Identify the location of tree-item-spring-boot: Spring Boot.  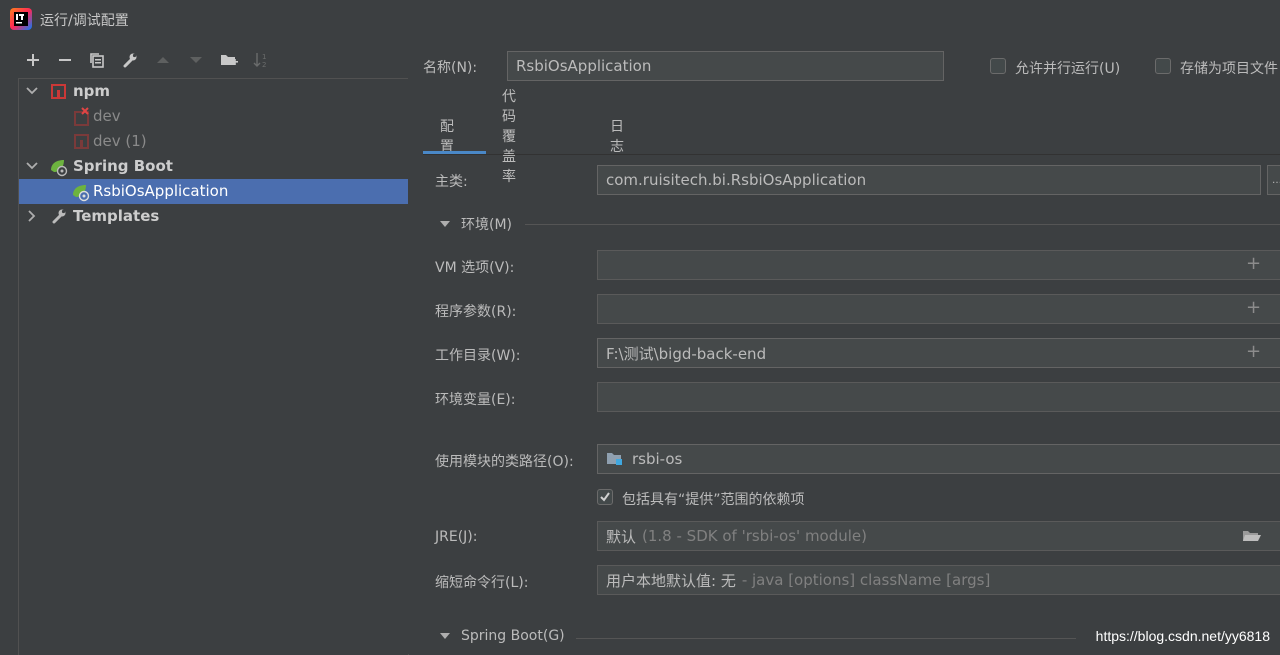
(213, 166).